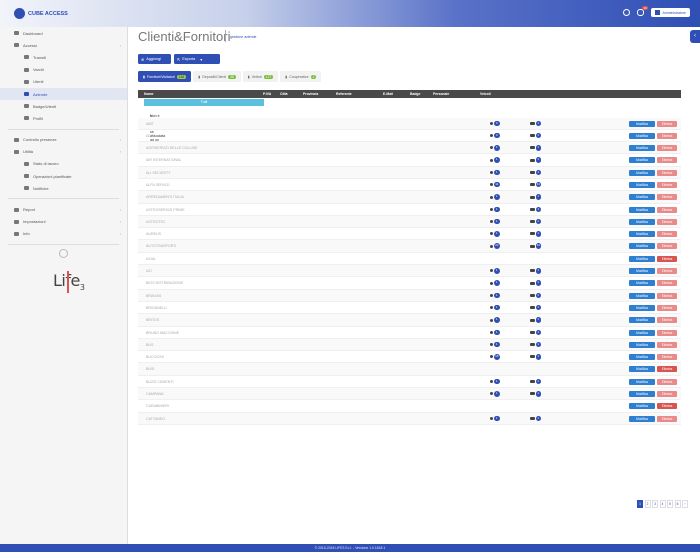  What do you see at coordinates (301, 76) in the screenshot?
I see `tab-3: ▮ Cooperative 2` at bounding box center [301, 76].